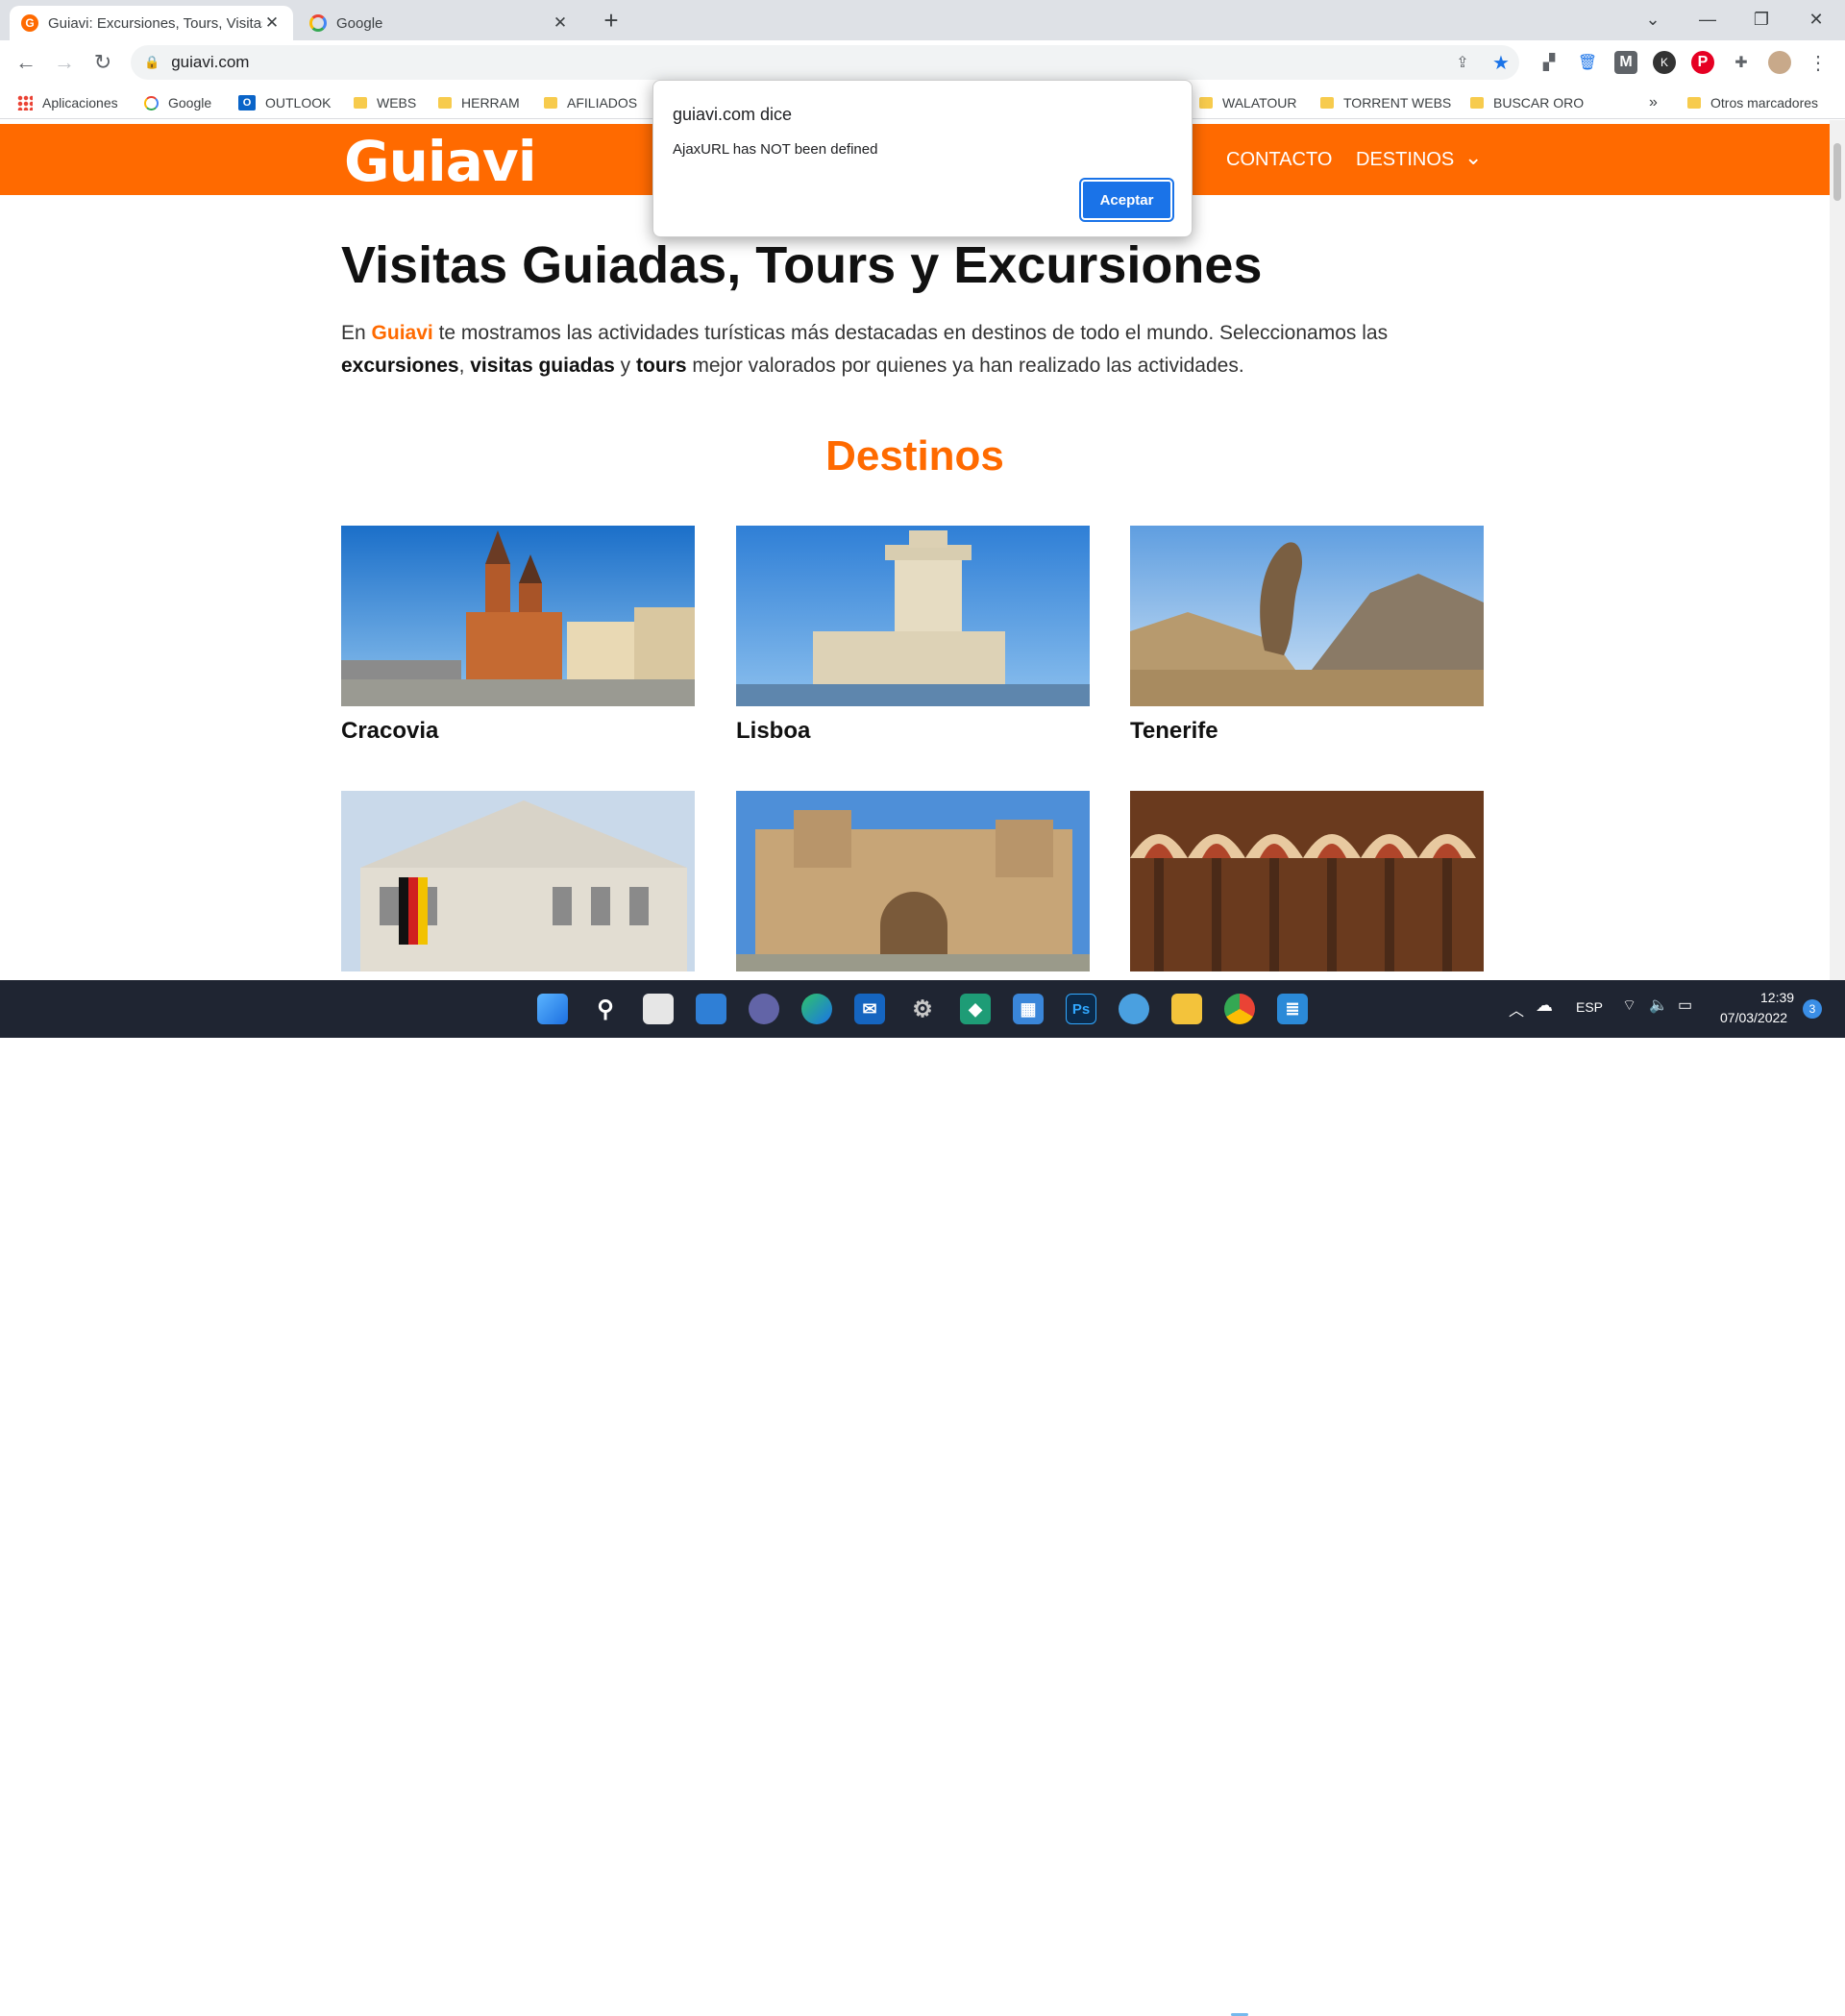 The width and height of the screenshot is (1845, 2016). Describe the element at coordinates (976, 1009) in the screenshot. I see `filmora-icon: ◆` at that location.